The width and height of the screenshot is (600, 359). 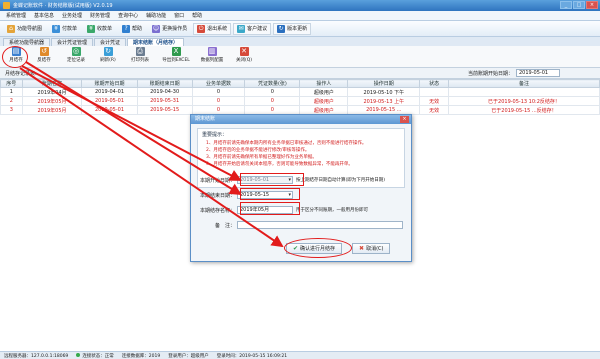 What do you see at coordinates (131, 123) in the screenshot?
I see `arrow-to-start-date` at bounding box center [131, 123].